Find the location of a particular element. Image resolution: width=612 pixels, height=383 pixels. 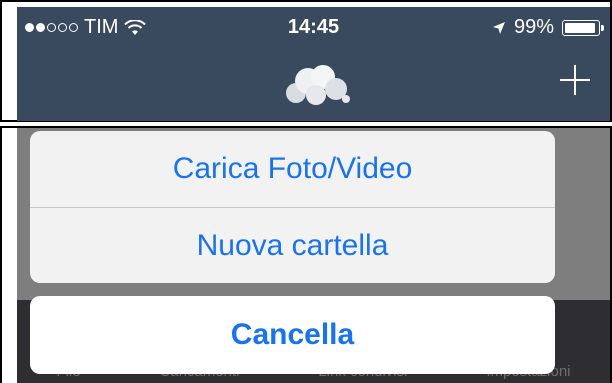

battery-icon is located at coordinates (583, 27).